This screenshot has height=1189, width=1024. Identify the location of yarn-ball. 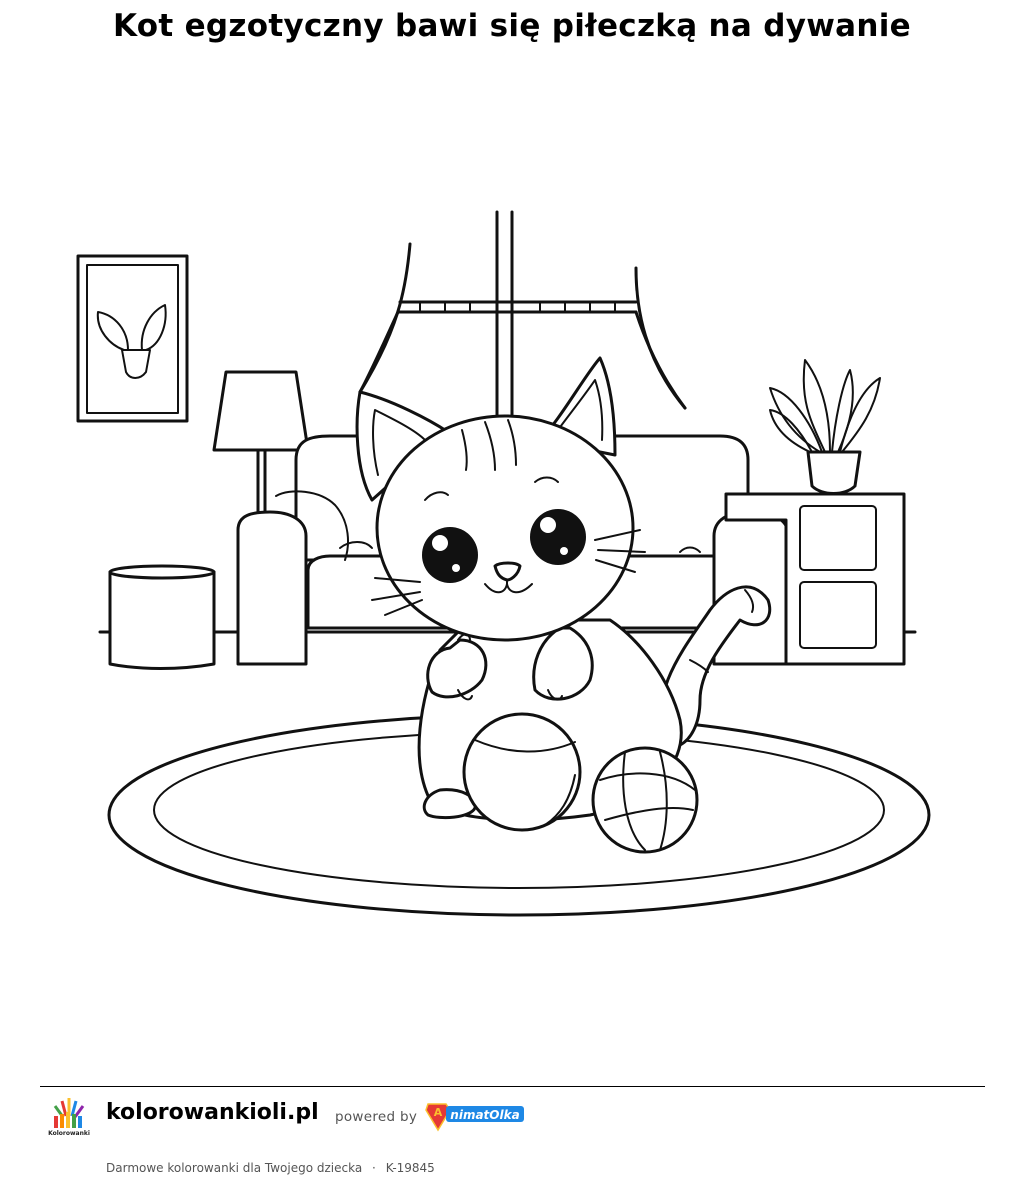
(645, 800).